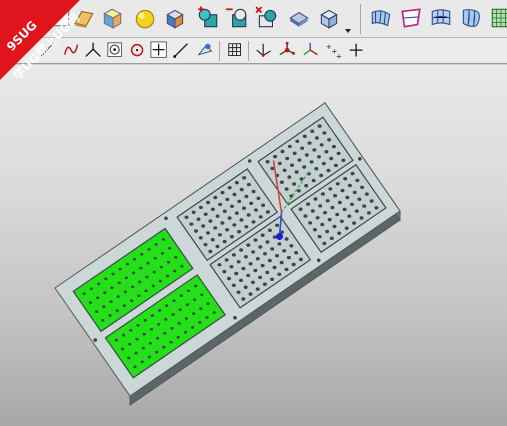  I want to click on surface-bounded-button, so click(471, 18).